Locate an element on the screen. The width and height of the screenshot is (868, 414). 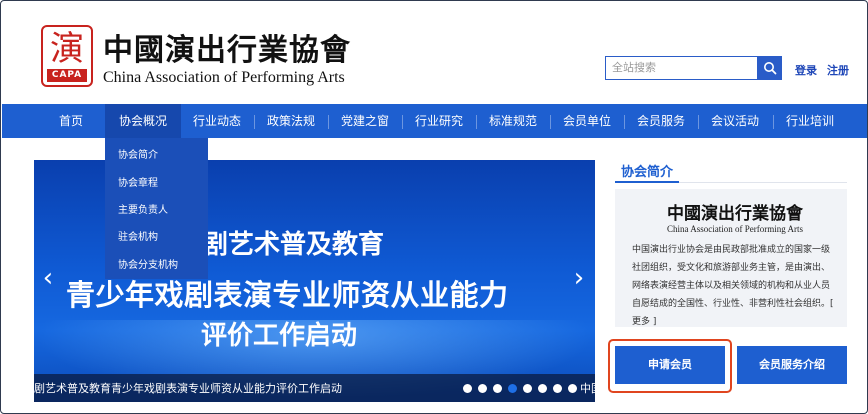
logo-seal: 演 CAPA is located at coordinates (67, 56).